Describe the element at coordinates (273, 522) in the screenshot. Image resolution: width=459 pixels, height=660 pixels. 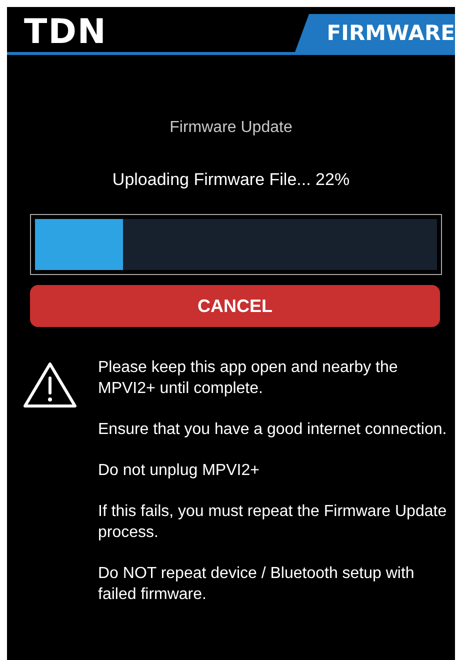
I see `warning-text: If this fails, you must repeat the Firmware Update process.` at that location.